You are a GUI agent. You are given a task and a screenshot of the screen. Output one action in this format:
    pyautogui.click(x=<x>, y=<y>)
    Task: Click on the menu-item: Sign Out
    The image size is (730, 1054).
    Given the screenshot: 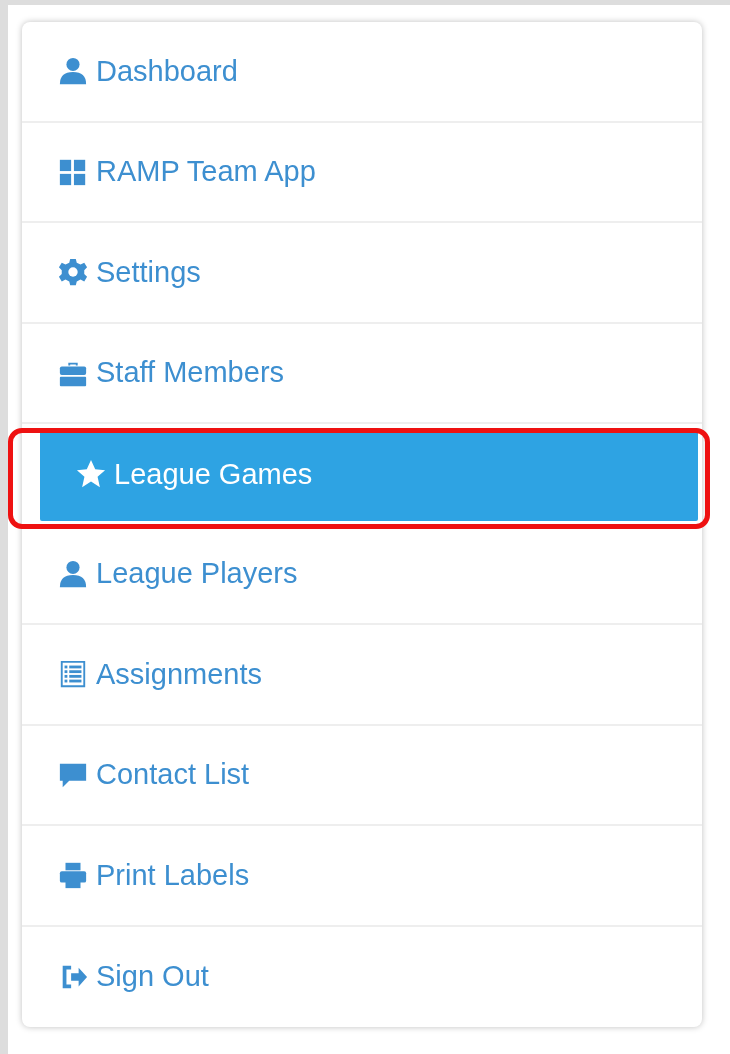 What is the action you would take?
    pyautogui.click(x=362, y=976)
    